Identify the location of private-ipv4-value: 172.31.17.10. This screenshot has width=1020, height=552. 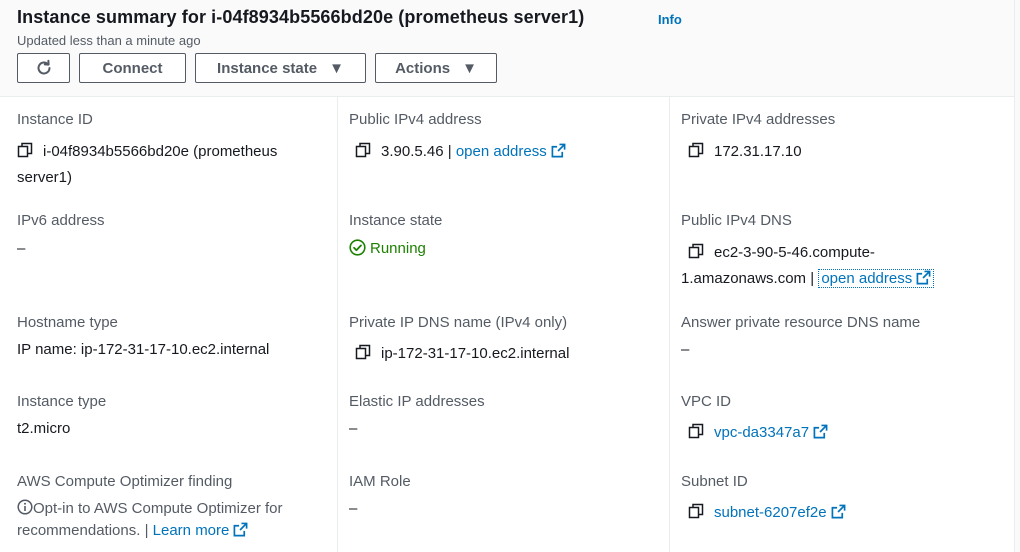
(745, 152).